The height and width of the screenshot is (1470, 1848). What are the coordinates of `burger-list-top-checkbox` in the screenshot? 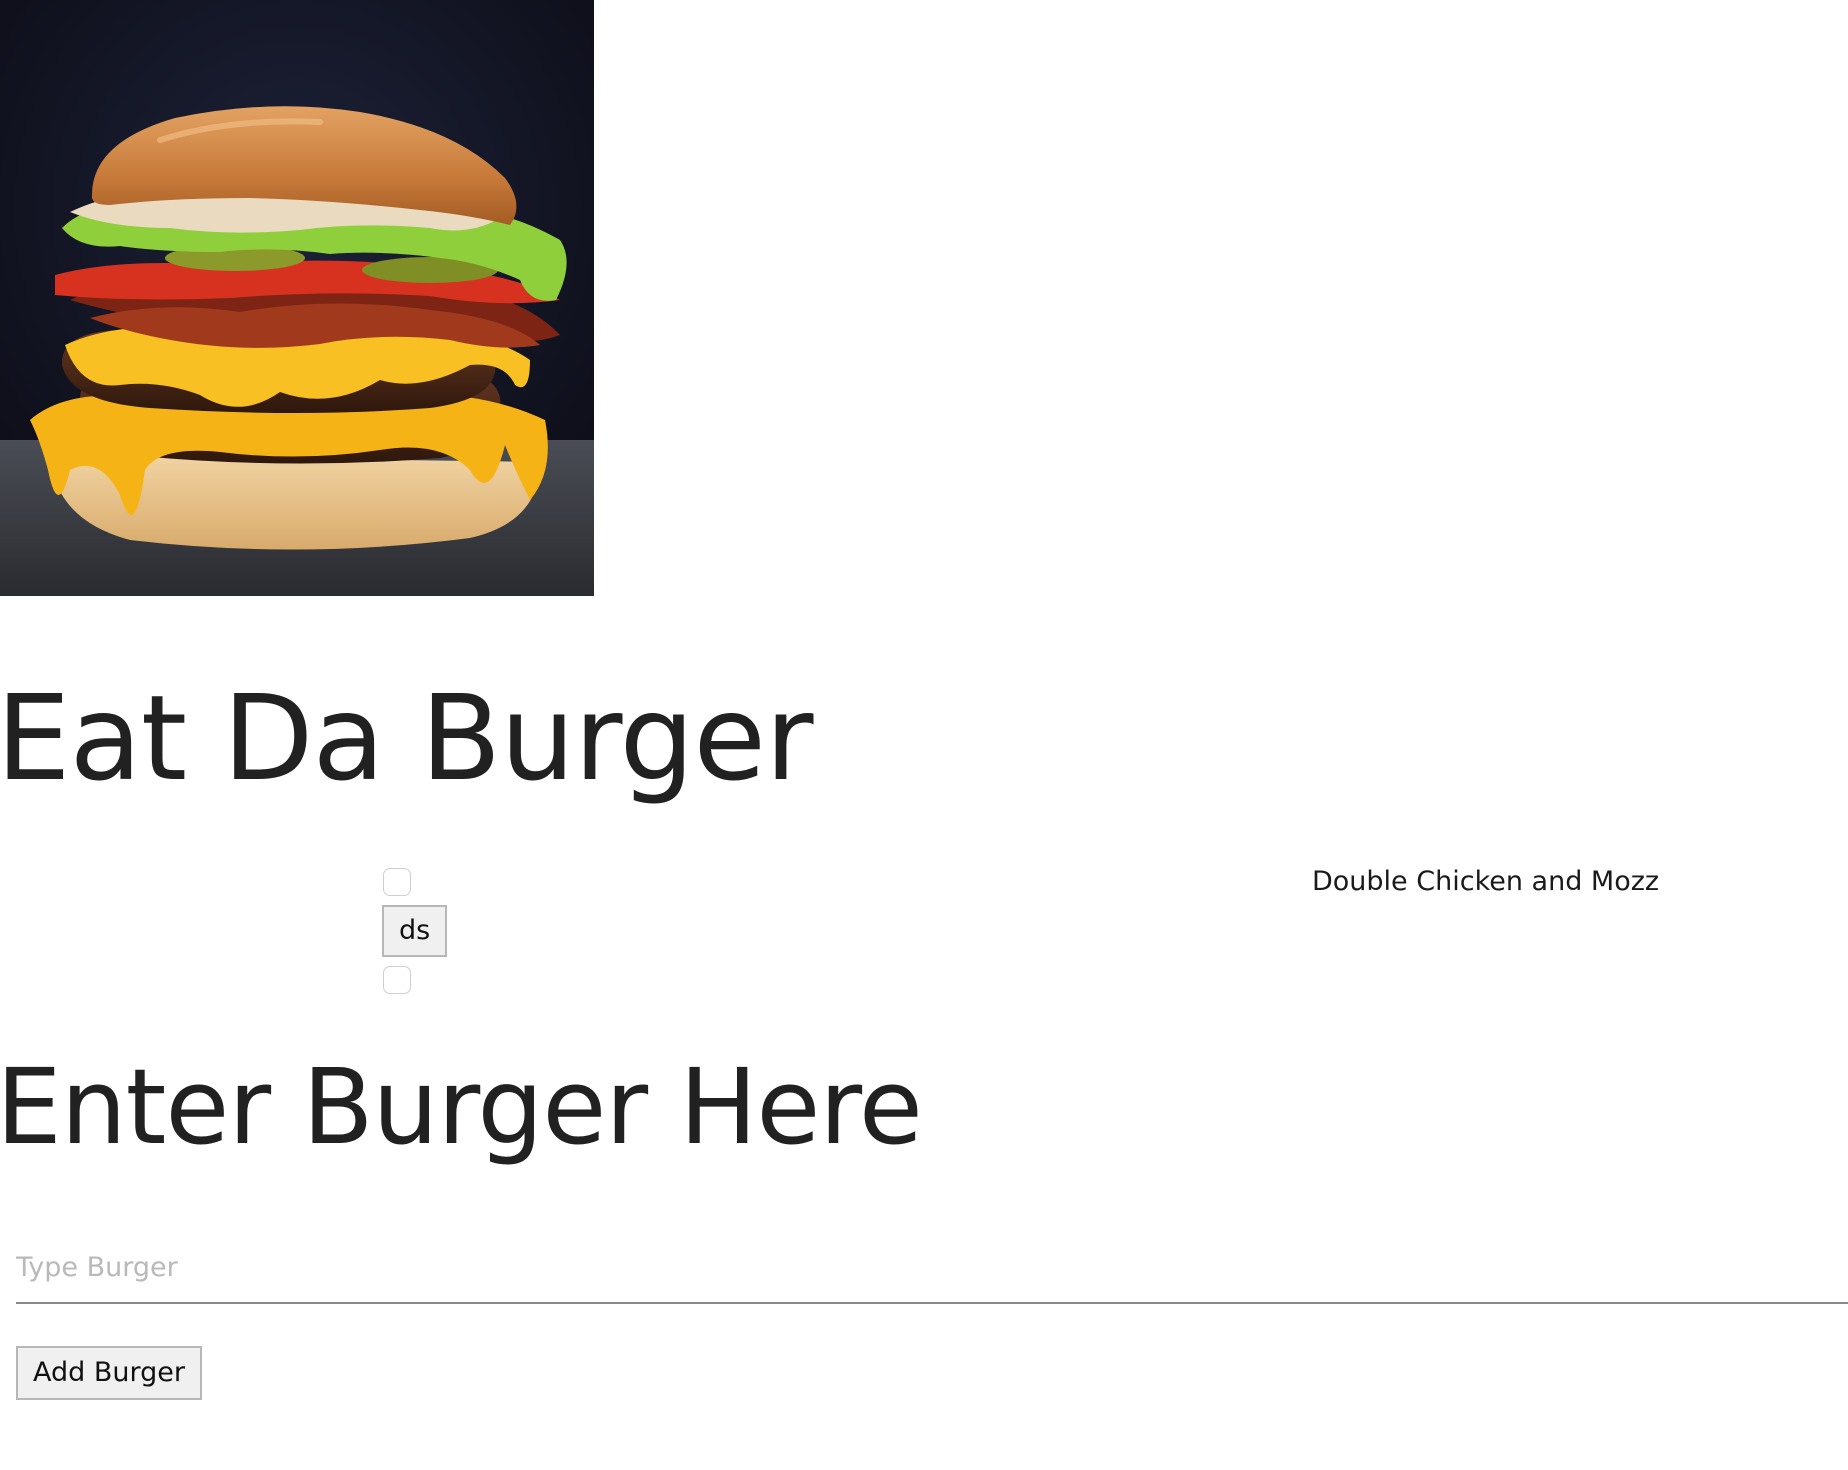 It's located at (397, 882).